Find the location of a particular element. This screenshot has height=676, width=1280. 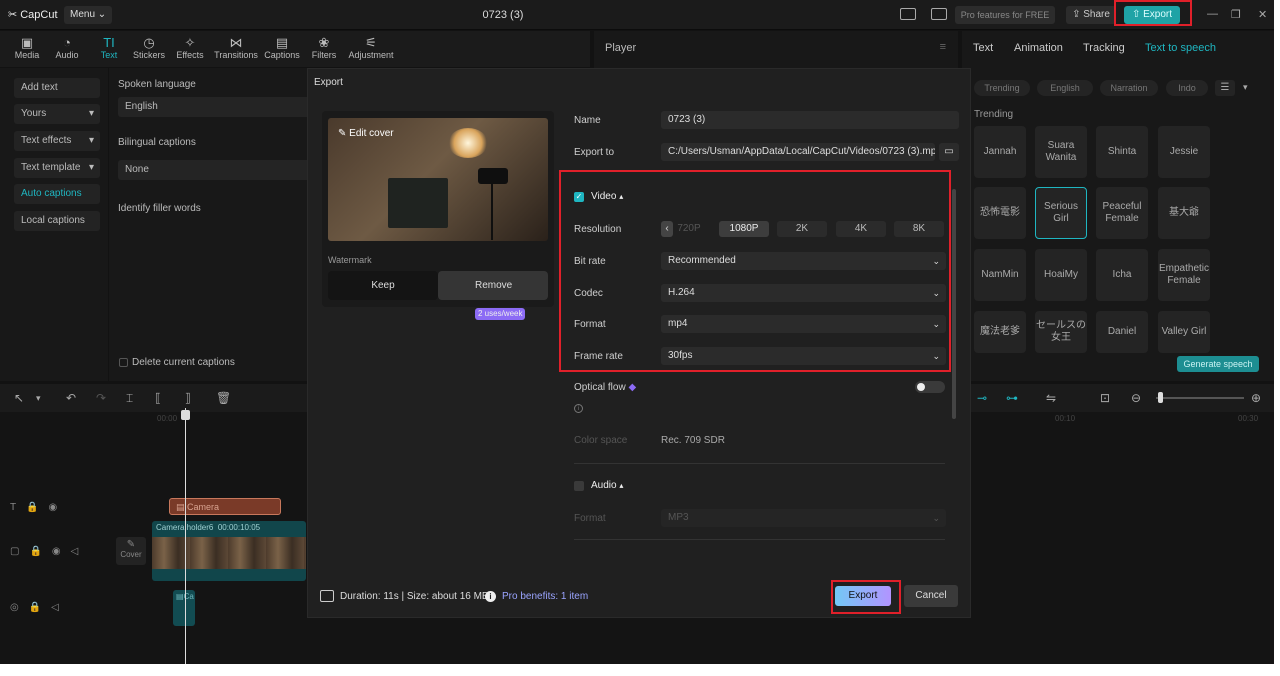

voice-card: Icha is located at coordinates (1122, 275).